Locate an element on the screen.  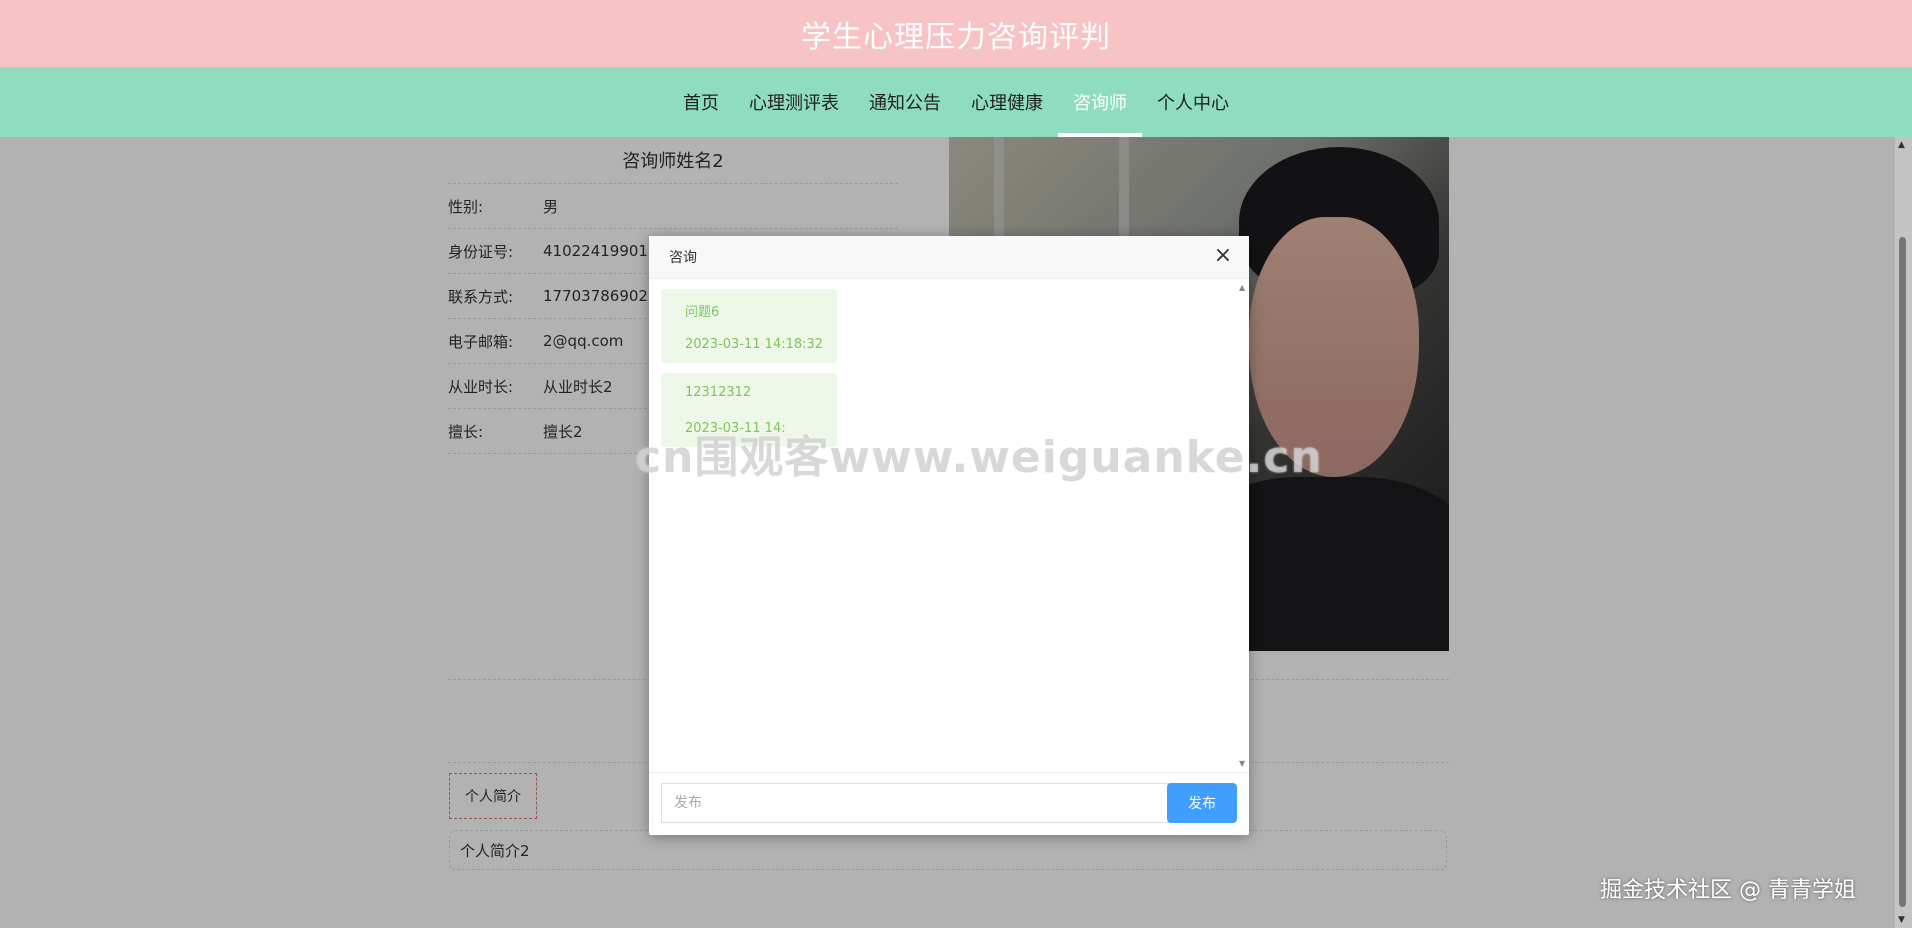
main-nav: 首页 心理测评表 通知公告 心理健康 咨询师 个人中心 is located at coordinates (956, 102).